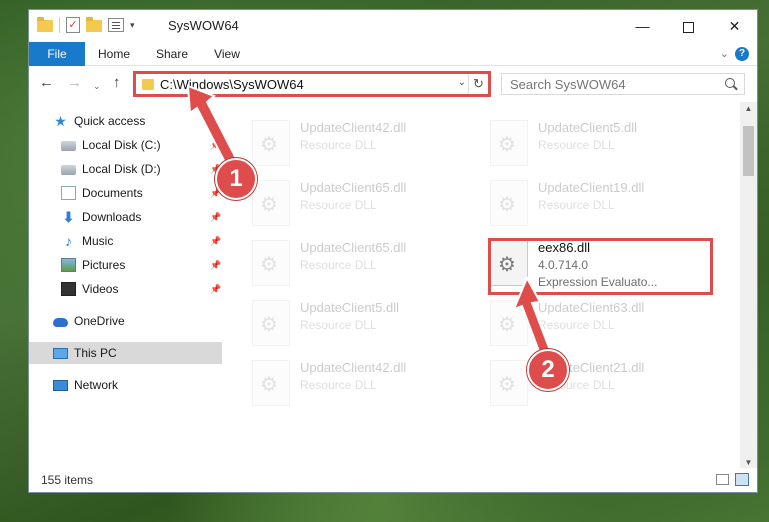  I want to click on refresh-button: ↻, so click(478, 84).